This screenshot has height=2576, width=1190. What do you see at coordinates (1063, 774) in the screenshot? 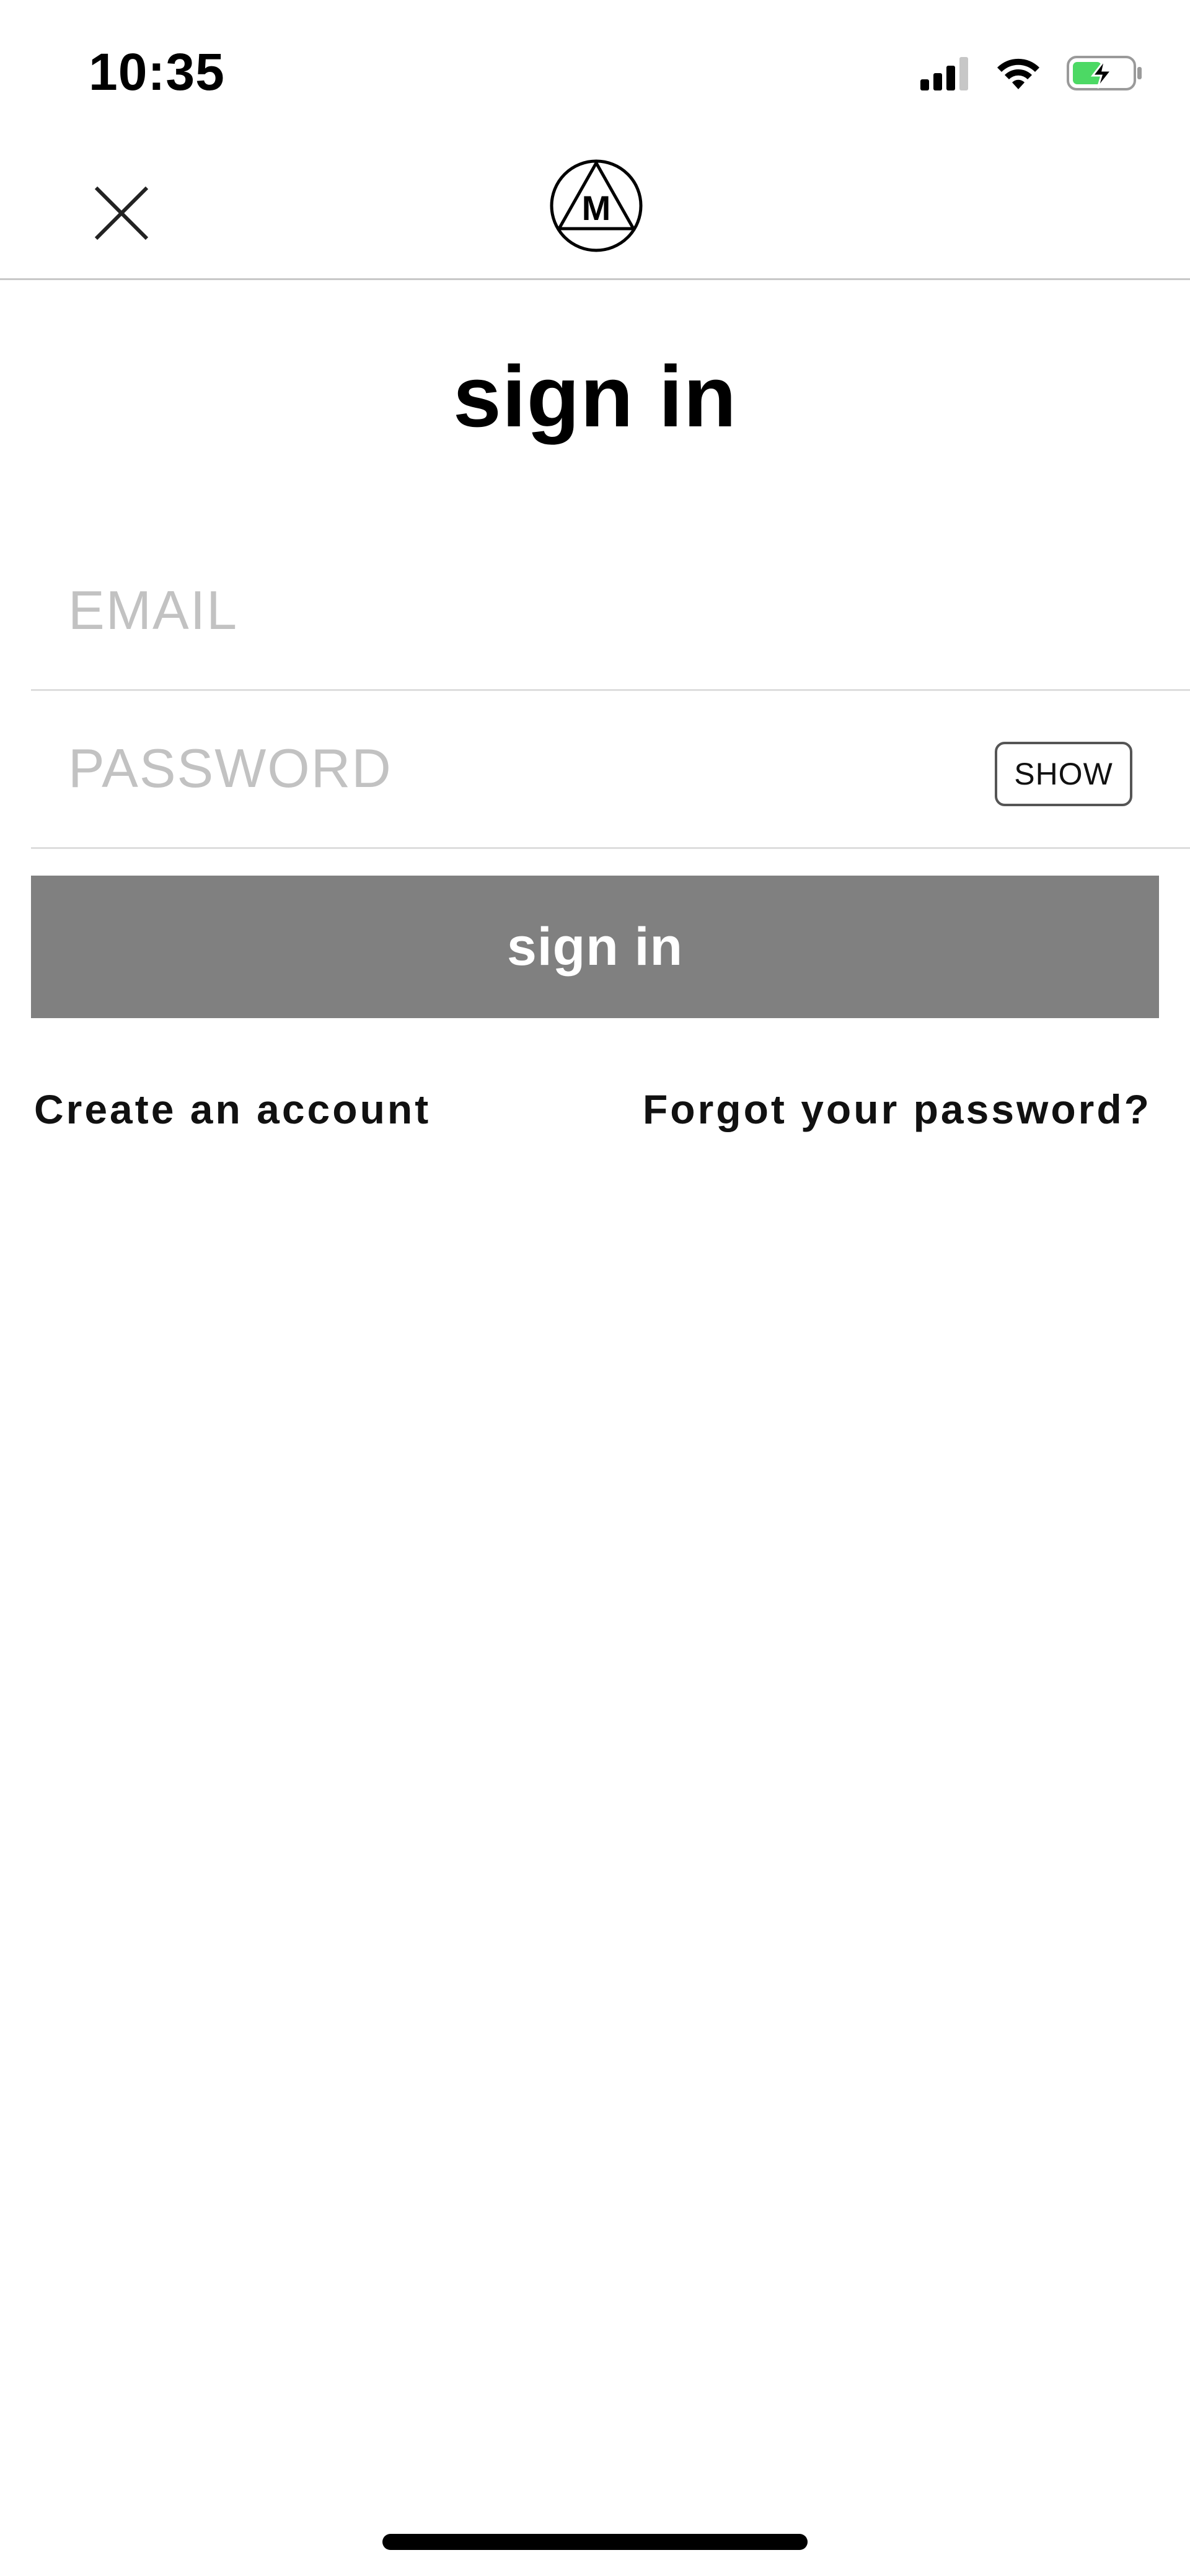
I see `show-password-button: SHOW` at bounding box center [1063, 774].